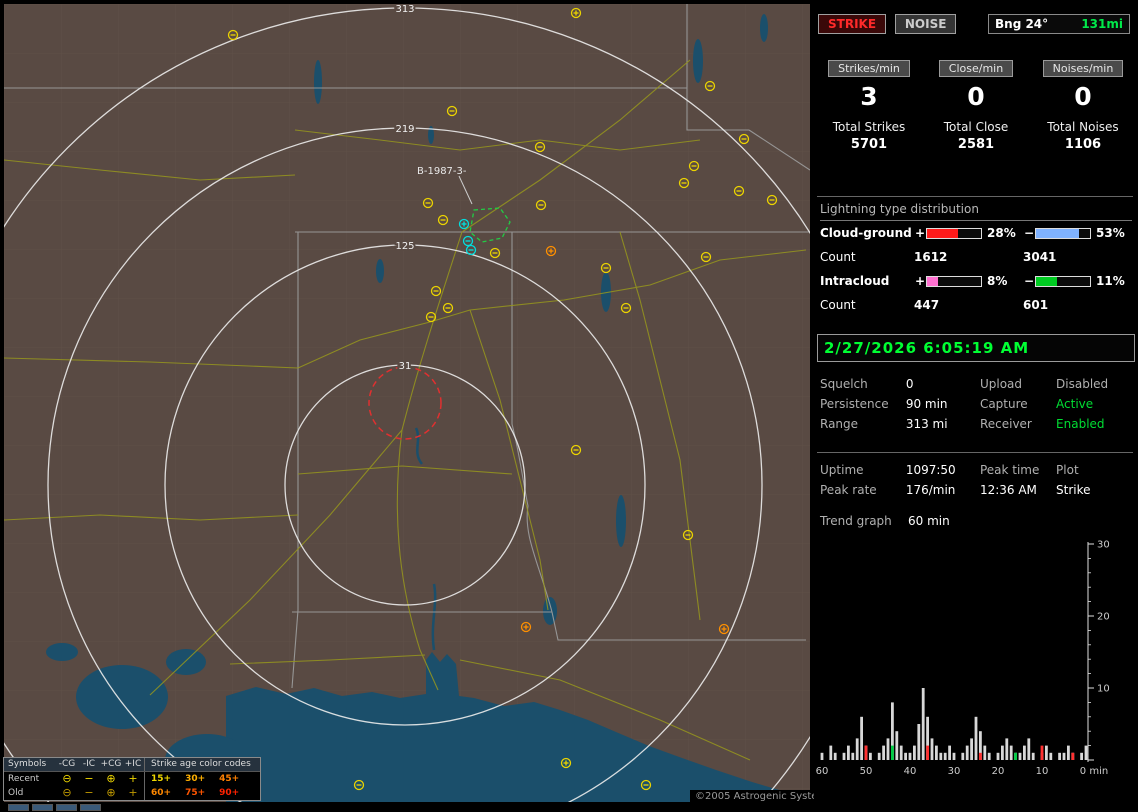  I want to click on age-code: 75+, so click(195, 793).